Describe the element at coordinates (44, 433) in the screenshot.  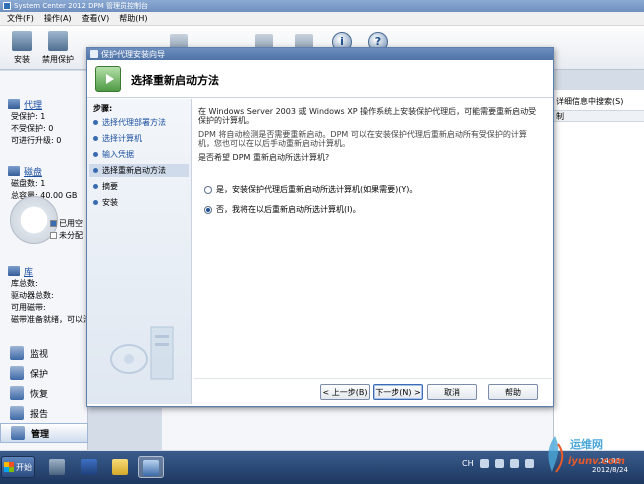
I see `workspace-management: 管理` at that location.